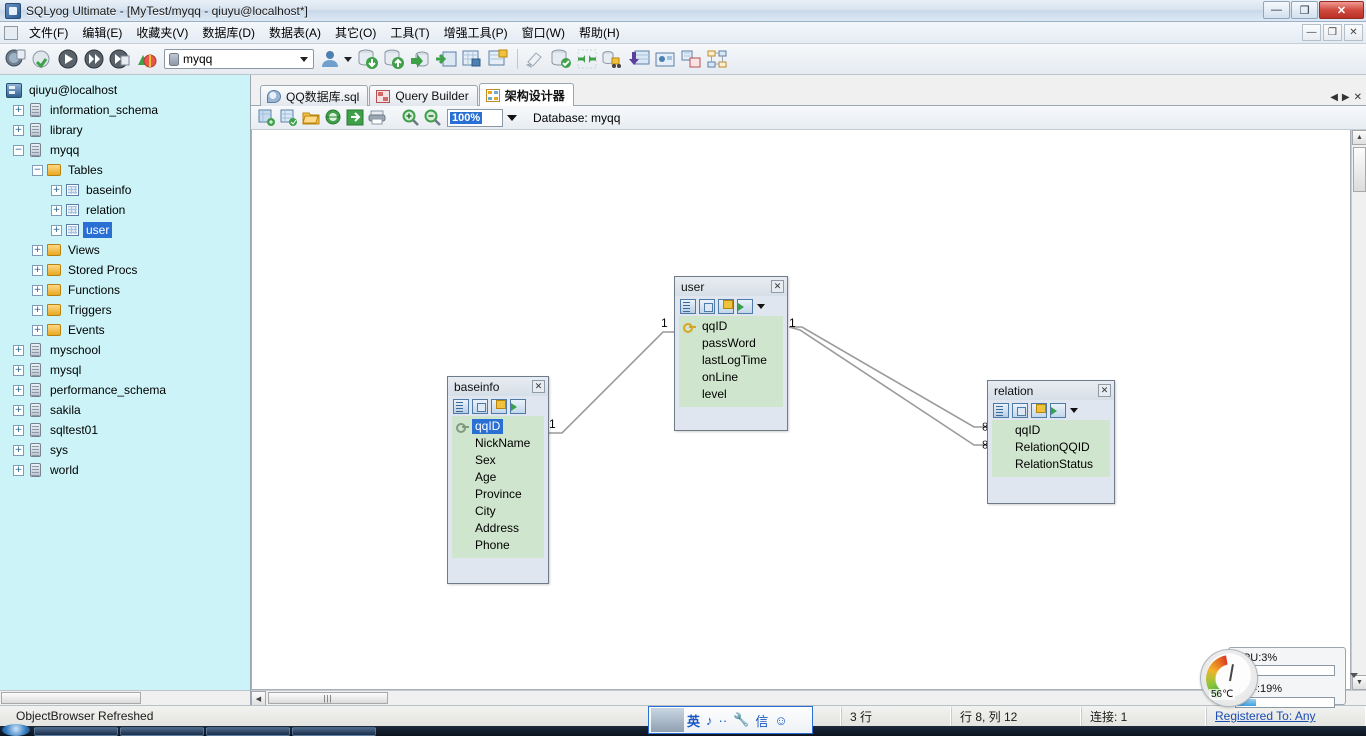  Describe the element at coordinates (330, 59) in the screenshot. I see `user-manager-icon` at that location.